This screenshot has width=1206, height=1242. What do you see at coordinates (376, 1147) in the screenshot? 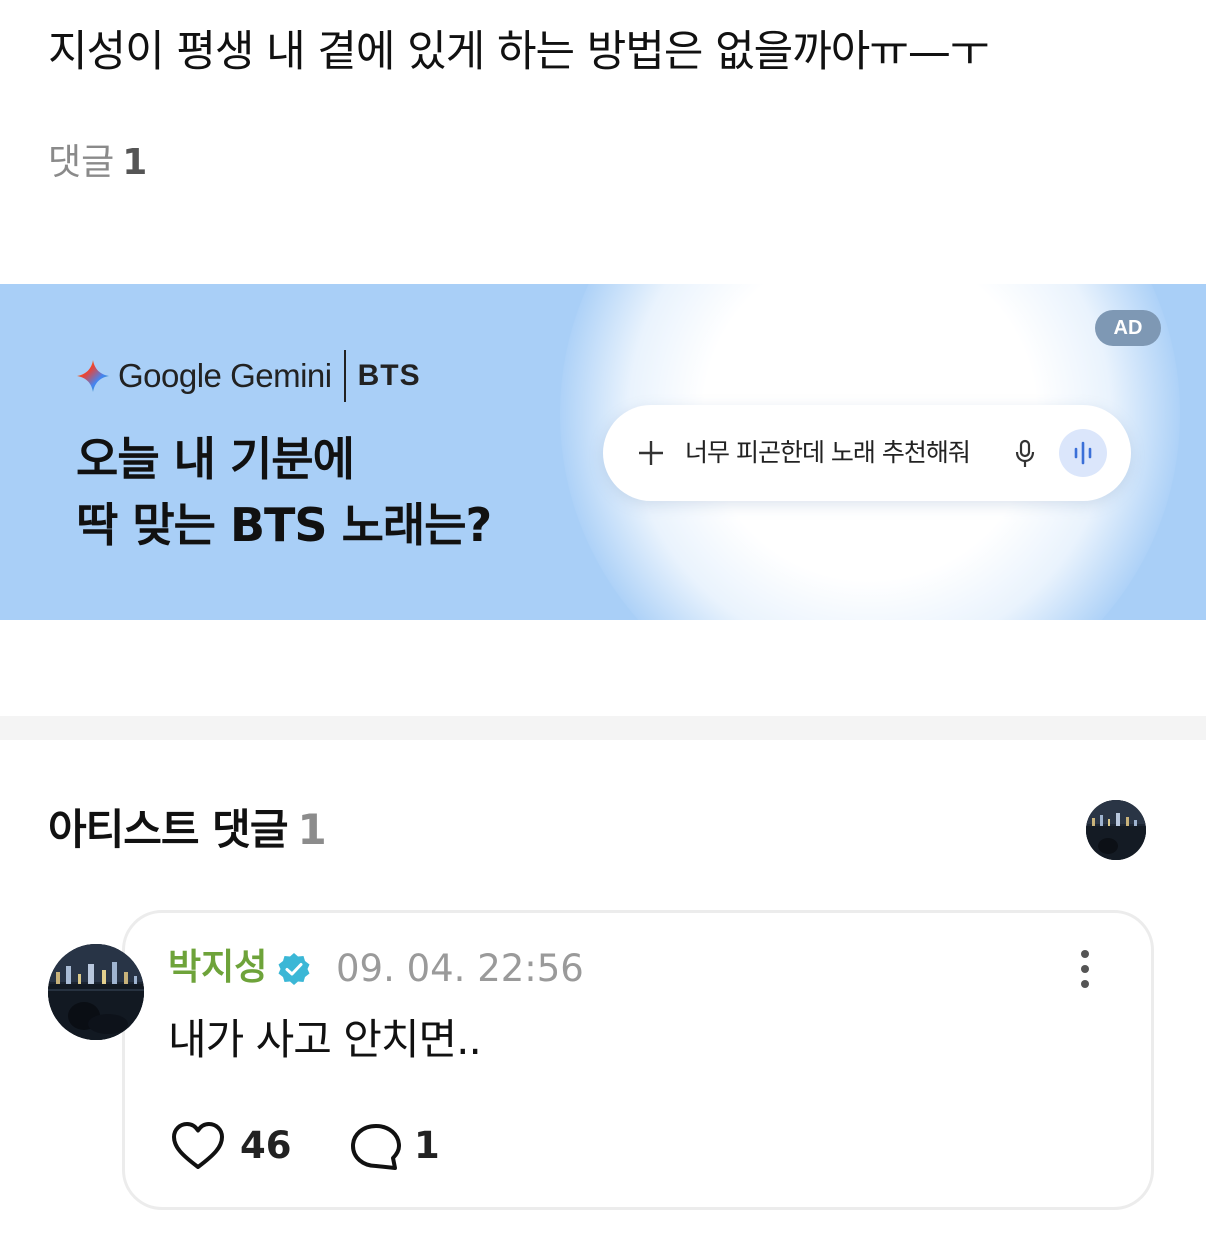
I see `reply-bubble-icon` at bounding box center [376, 1147].